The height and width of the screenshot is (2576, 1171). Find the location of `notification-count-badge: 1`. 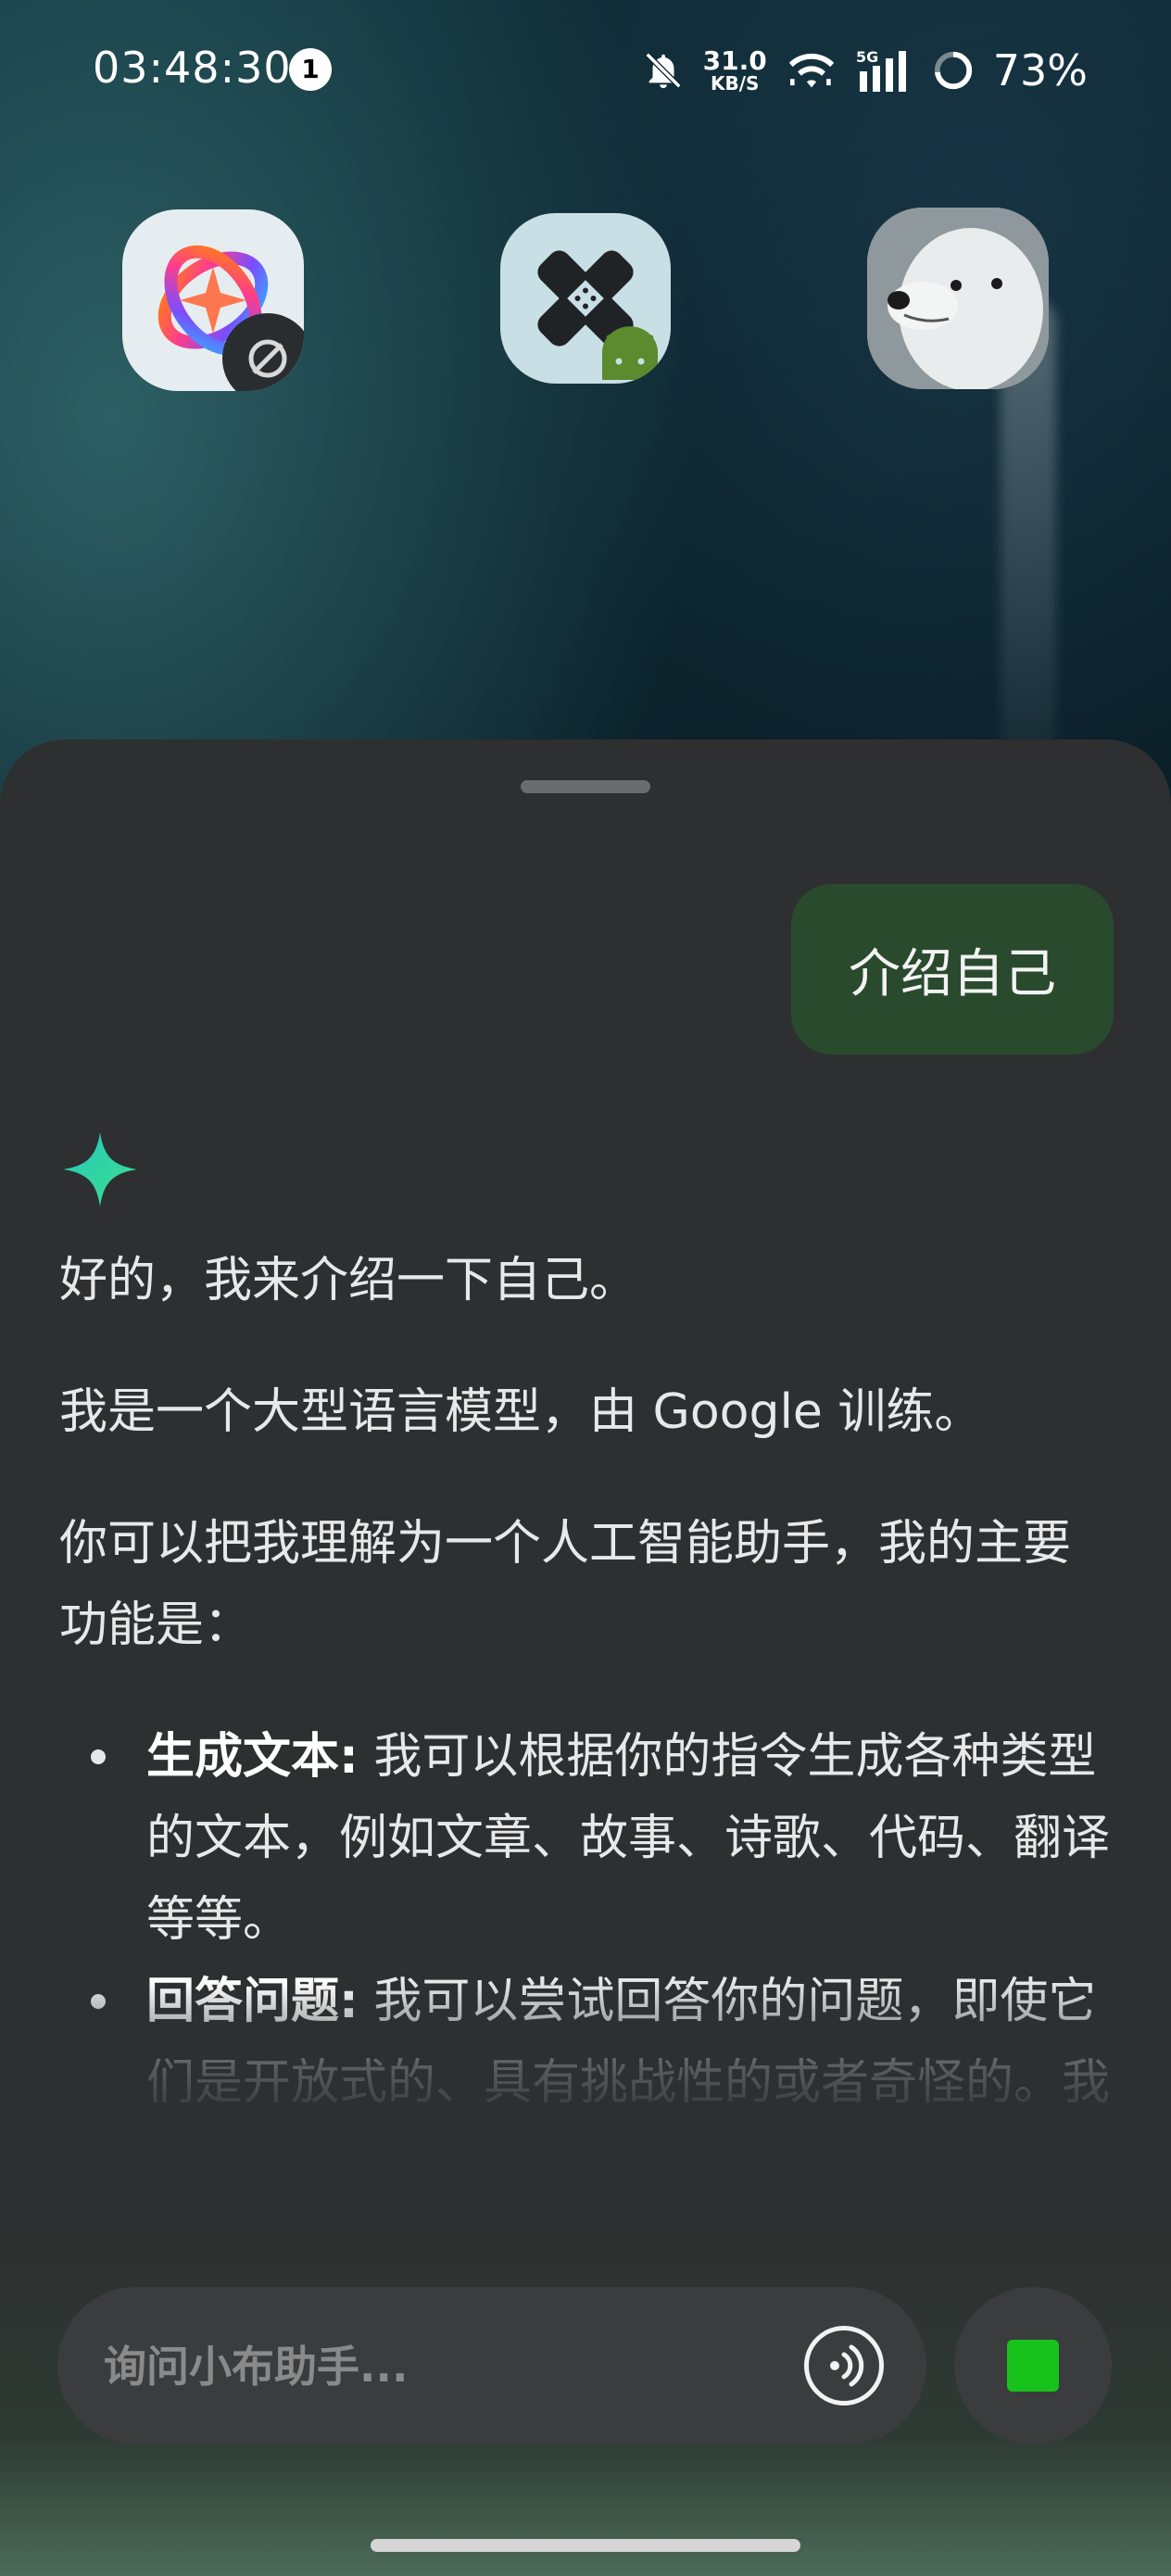

notification-count-badge: 1 is located at coordinates (311, 69).